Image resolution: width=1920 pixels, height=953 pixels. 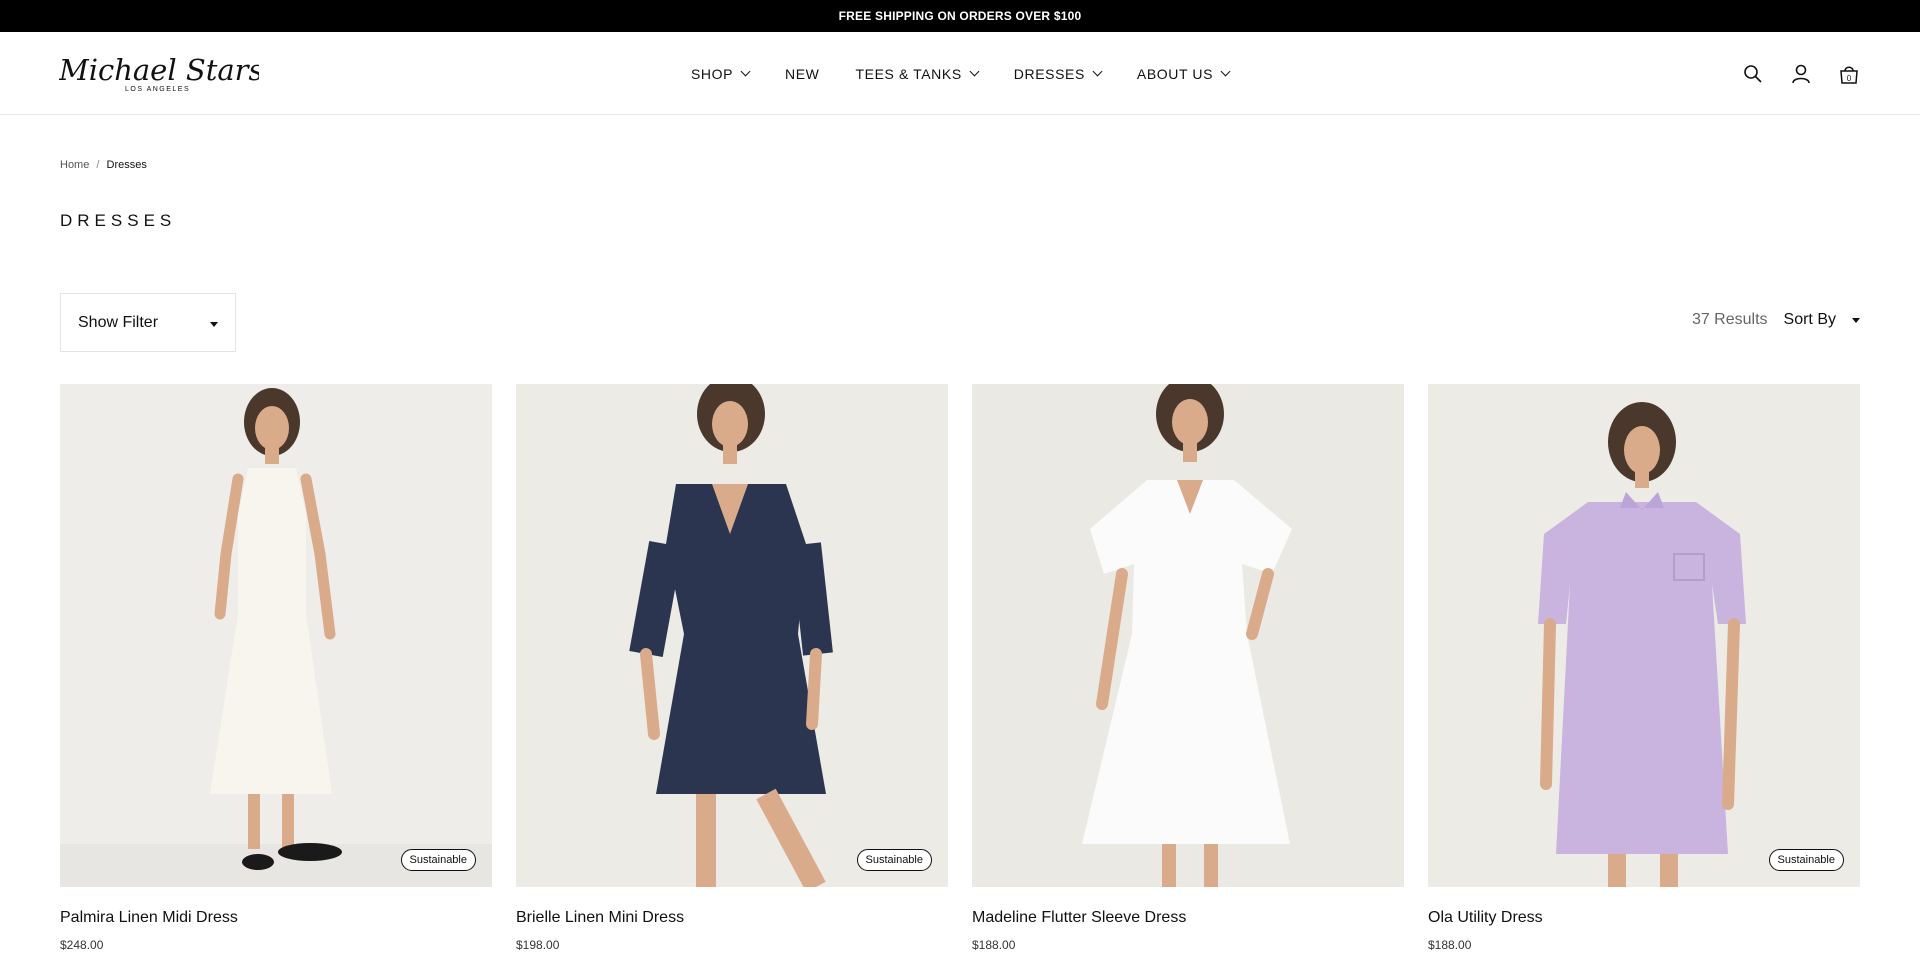 What do you see at coordinates (712, 73) in the screenshot?
I see `nav-shop-label: SHOP` at bounding box center [712, 73].